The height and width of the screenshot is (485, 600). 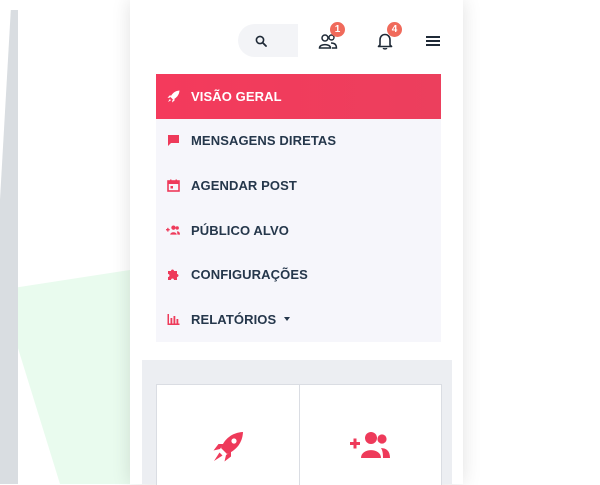 I want to click on notifications-button: 4, so click(x=385, y=39).